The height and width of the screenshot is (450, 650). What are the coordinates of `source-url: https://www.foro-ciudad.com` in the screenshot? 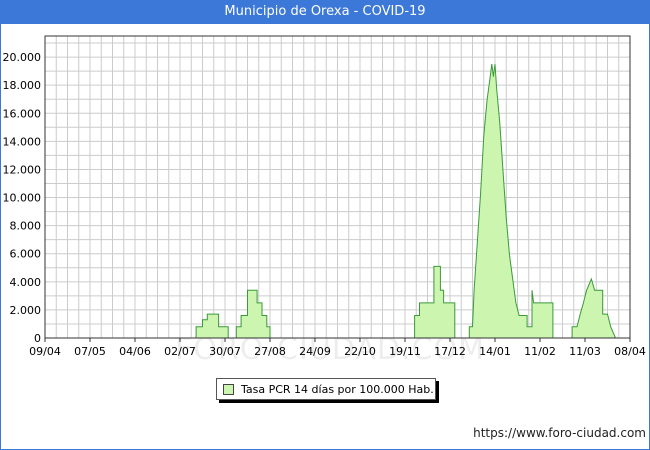 It's located at (559, 433).